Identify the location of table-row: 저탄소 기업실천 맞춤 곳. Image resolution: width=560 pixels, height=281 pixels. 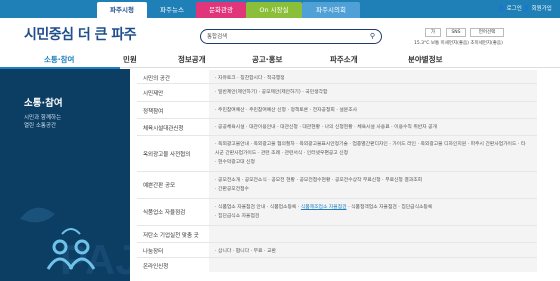
(337, 234).